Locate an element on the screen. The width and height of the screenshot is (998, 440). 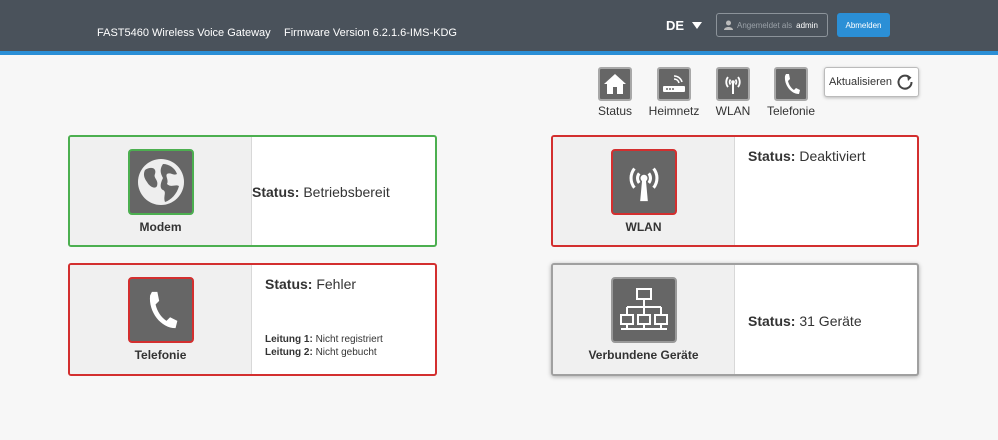
refresh-button: Aktualisieren is located at coordinates (871, 82).